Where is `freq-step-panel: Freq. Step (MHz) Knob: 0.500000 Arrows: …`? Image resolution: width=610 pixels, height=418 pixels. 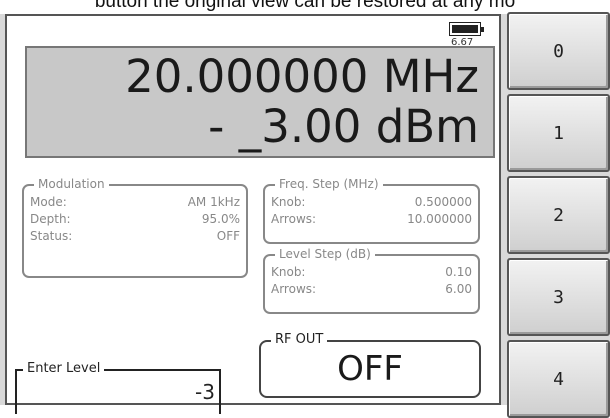 freq-step-panel: Freq. Step (MHz) Knob: 0.500000 Arrows: … is located at coordinates (371, 210).